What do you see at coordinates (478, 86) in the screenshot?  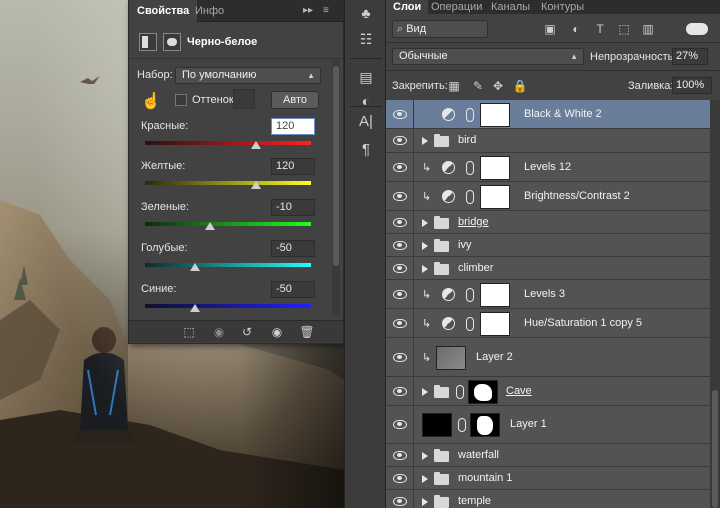 I see `lock-brush-icon: ✎` at bounding box center [478, 86].